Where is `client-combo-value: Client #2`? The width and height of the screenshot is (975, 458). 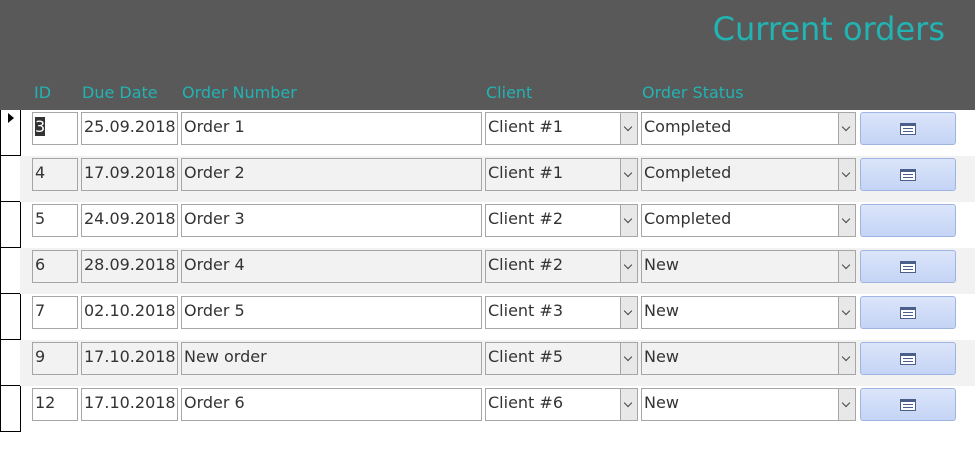 client-combo-value: Client #2 is located at coordinates (525, 264).